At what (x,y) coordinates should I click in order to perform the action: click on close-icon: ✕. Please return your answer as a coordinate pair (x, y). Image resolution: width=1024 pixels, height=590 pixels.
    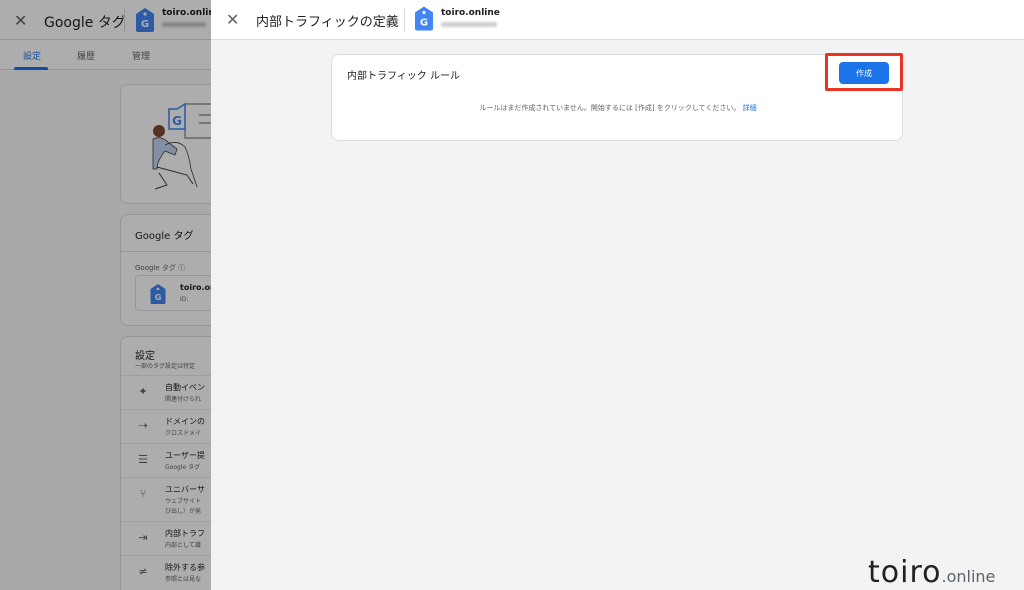
    Looking at the image, I should click on (232, 19).